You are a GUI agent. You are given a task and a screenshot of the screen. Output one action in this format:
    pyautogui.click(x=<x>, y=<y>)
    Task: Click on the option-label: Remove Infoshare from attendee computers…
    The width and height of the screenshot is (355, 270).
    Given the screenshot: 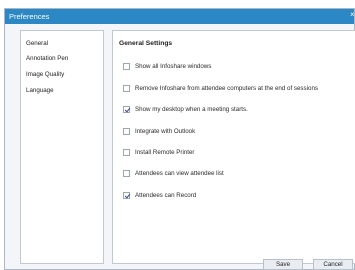 What is the action you would take?
    pyautogui.click(x=226, y=88)
    